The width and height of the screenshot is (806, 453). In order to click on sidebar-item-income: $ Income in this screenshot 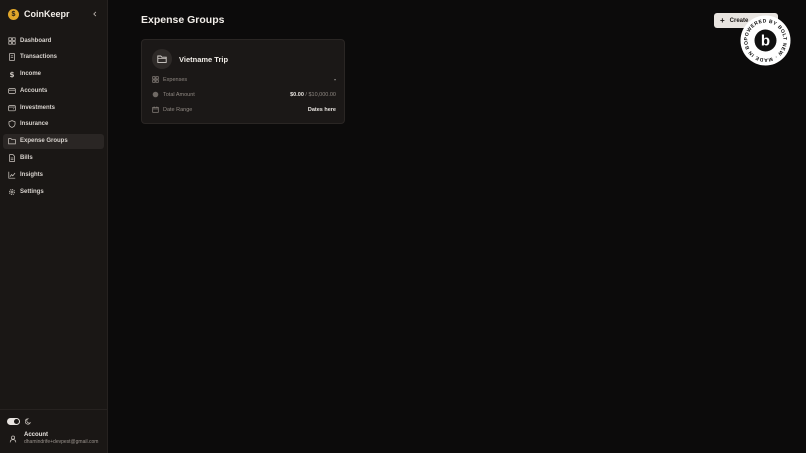, I will do `click(53, 74)`.